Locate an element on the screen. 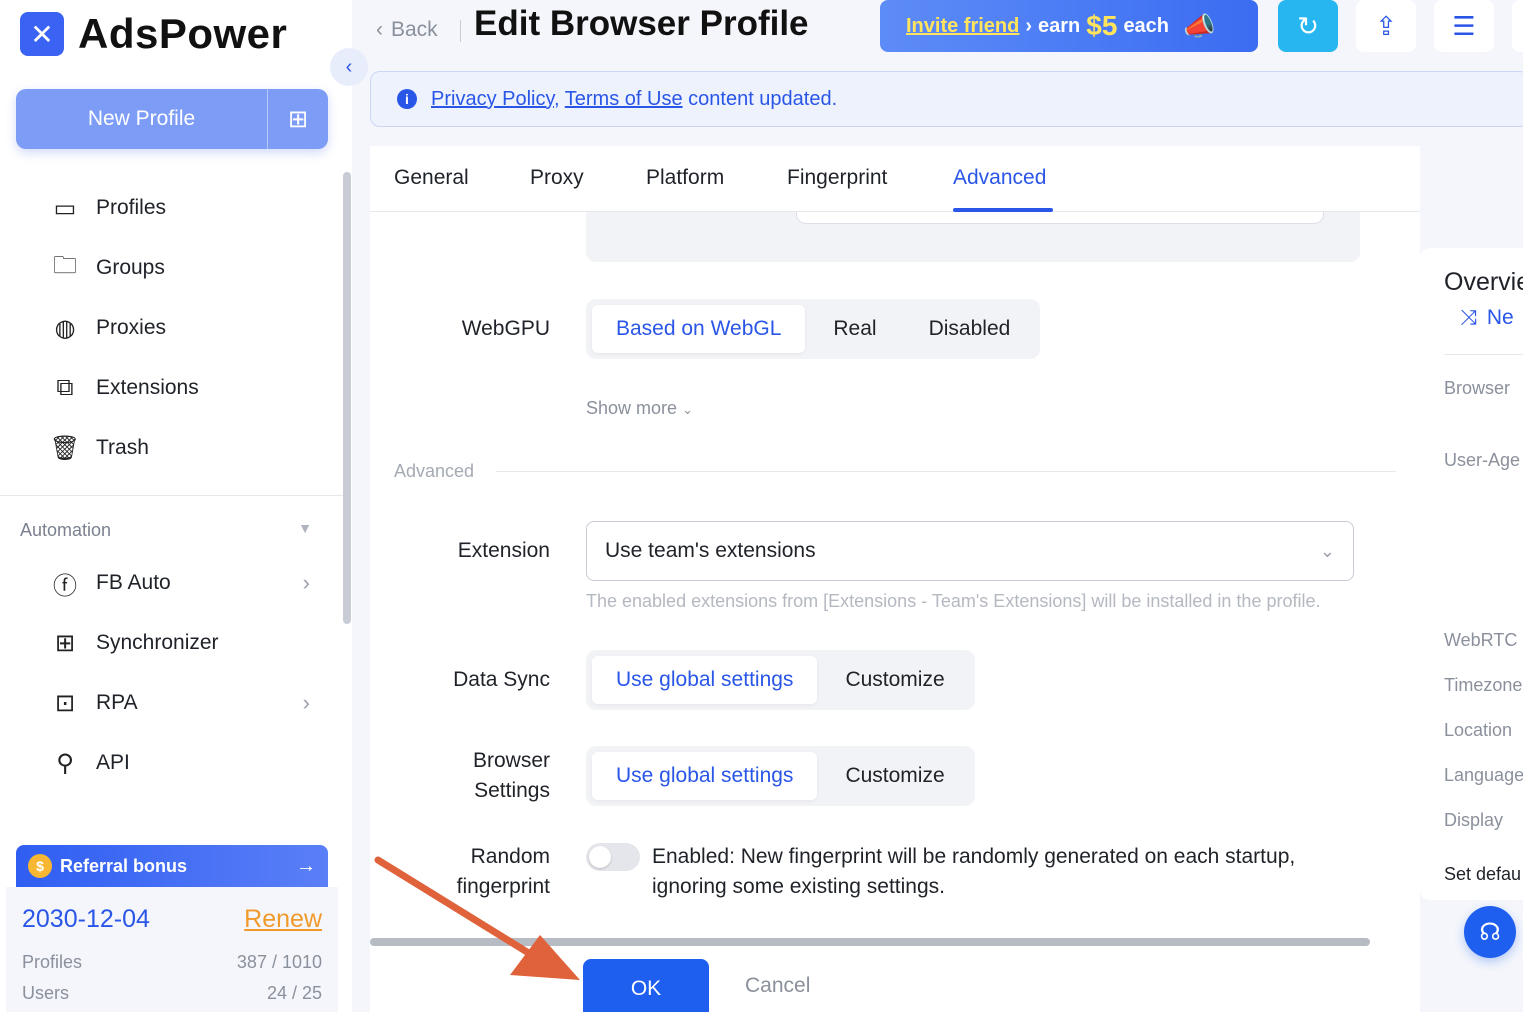 The image size is (1523, 1012). tab-general: General is located at coordinates (431, 178).